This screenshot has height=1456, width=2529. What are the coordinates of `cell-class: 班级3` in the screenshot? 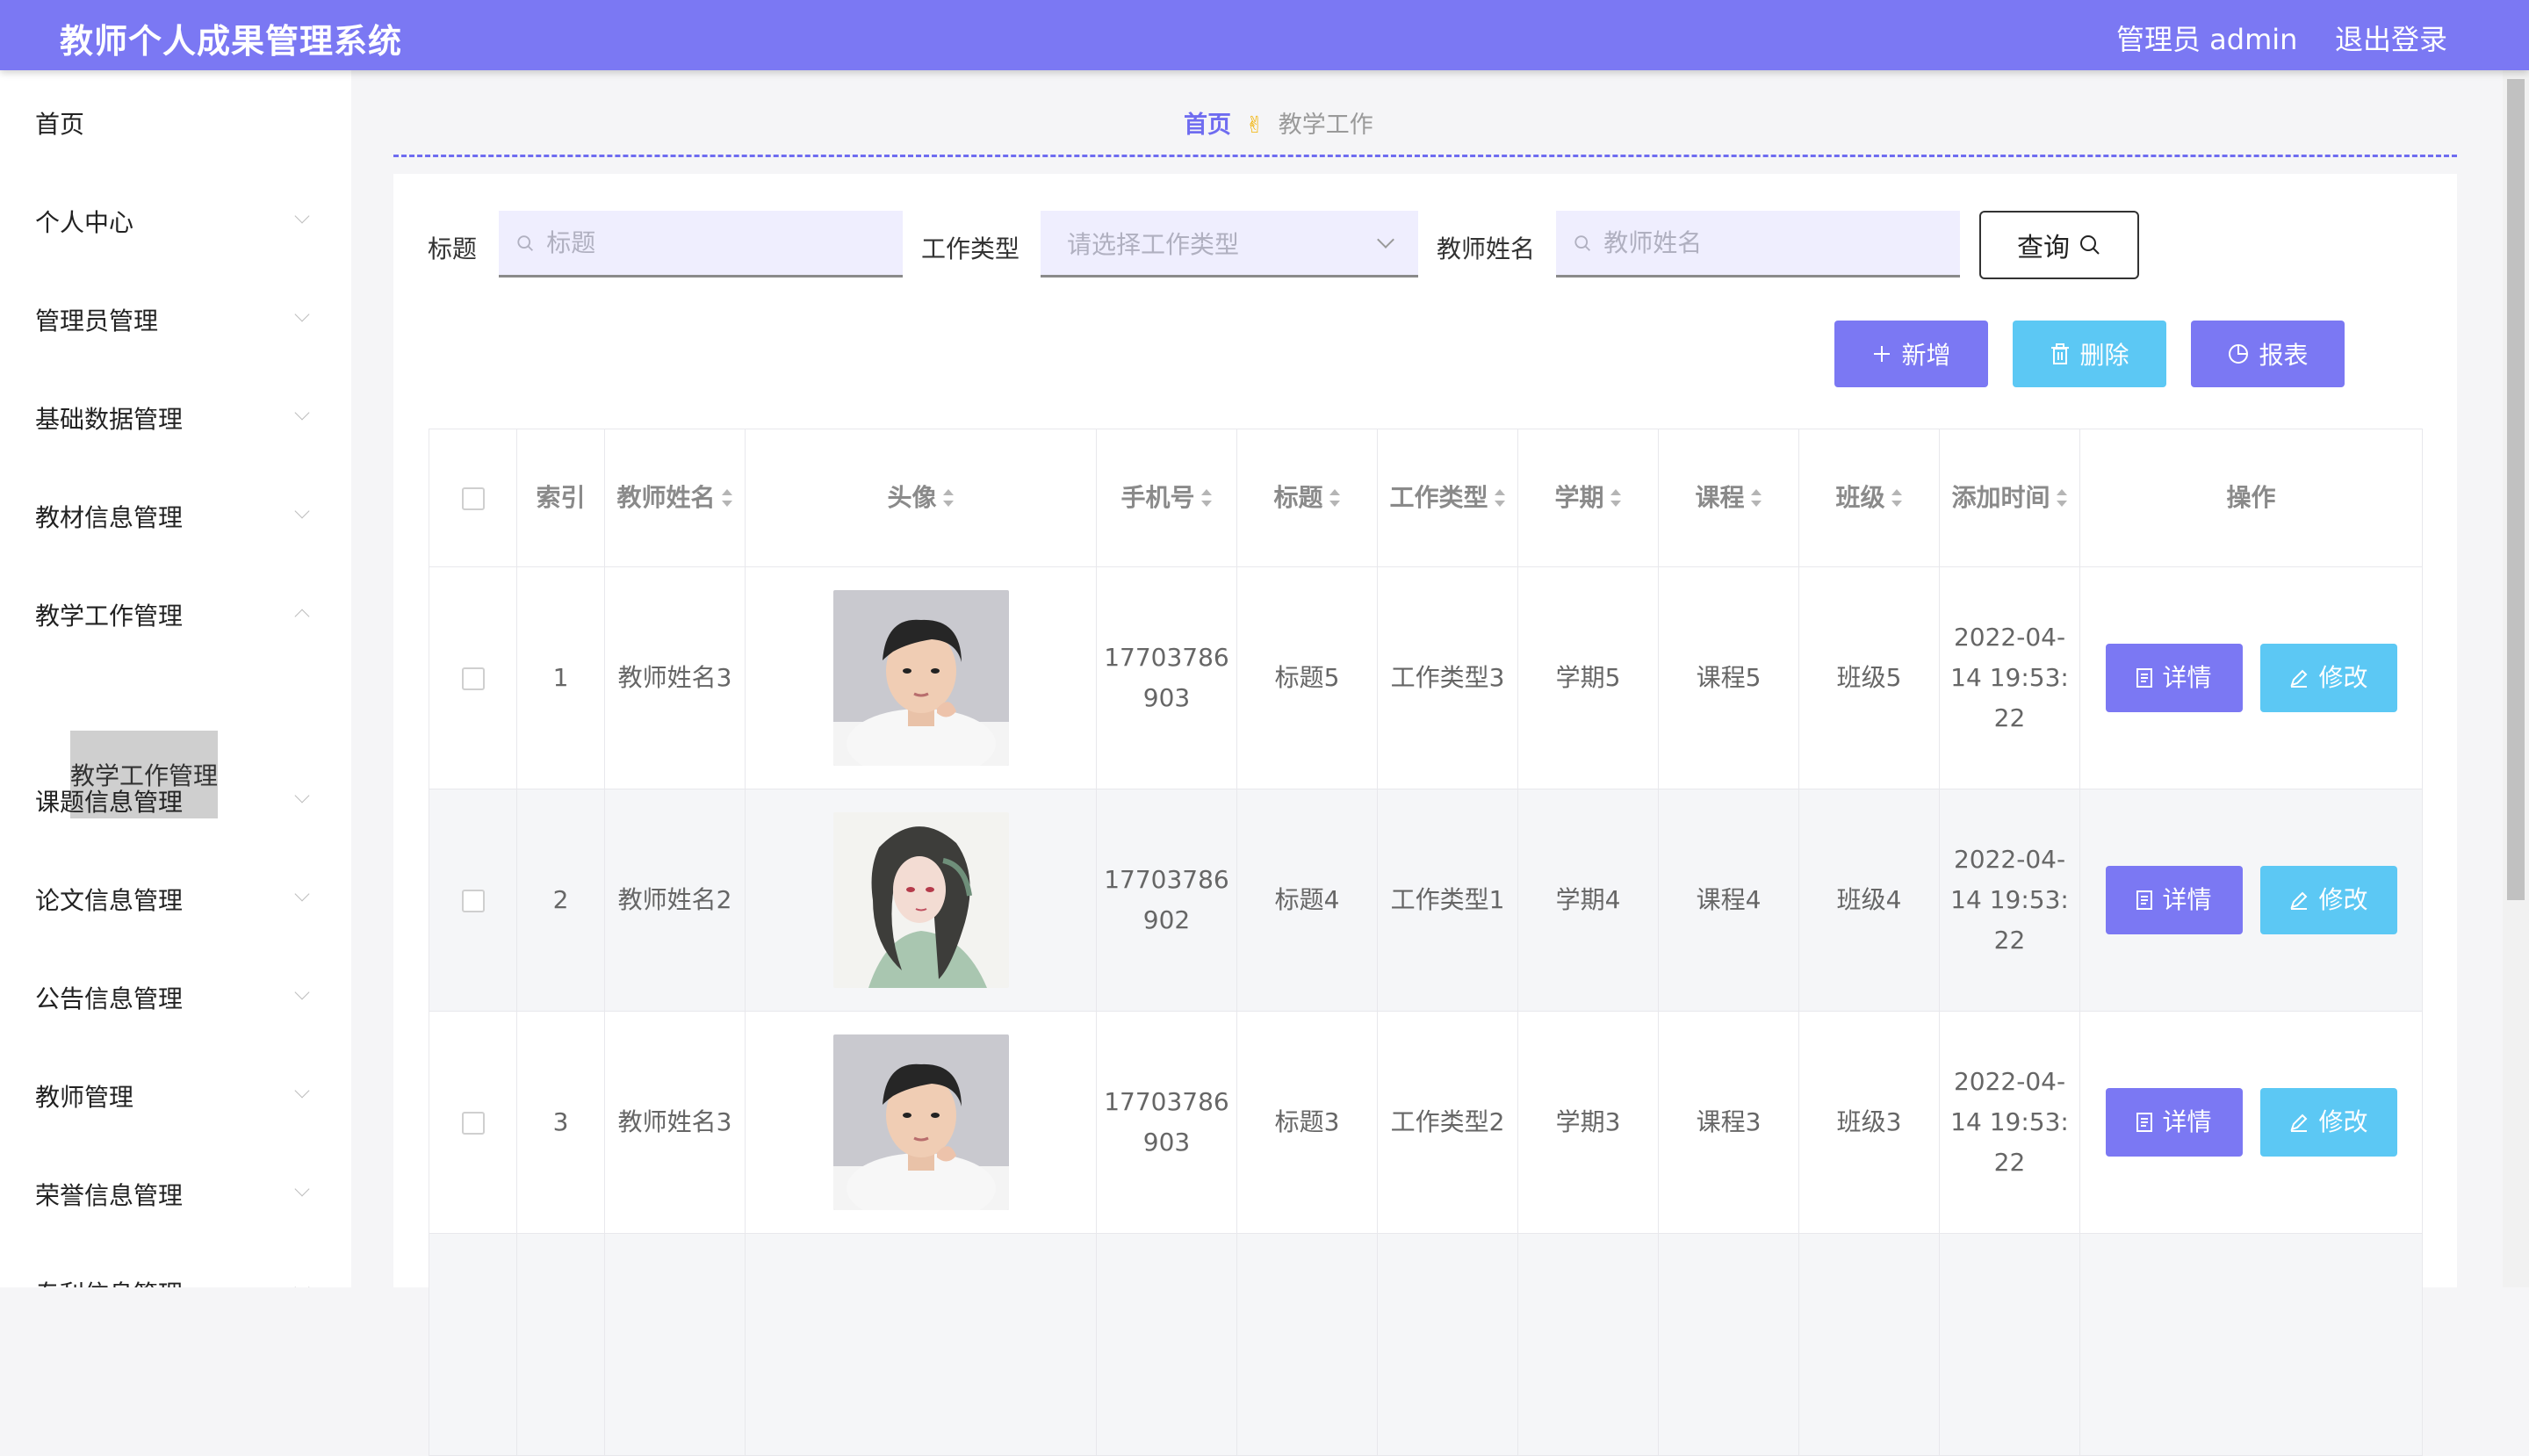 It's located at (1869, 1122).